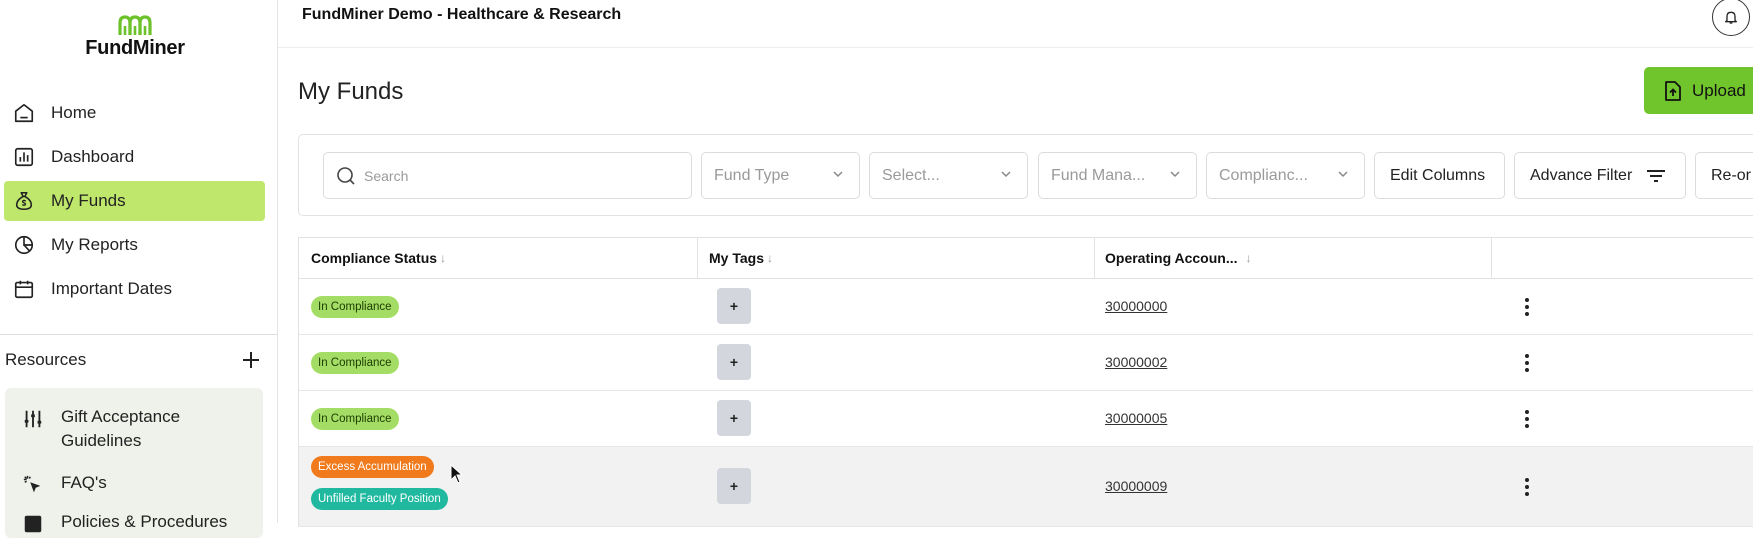  I want to click on resource-label: Policies & Procedures, so click(144, 521).